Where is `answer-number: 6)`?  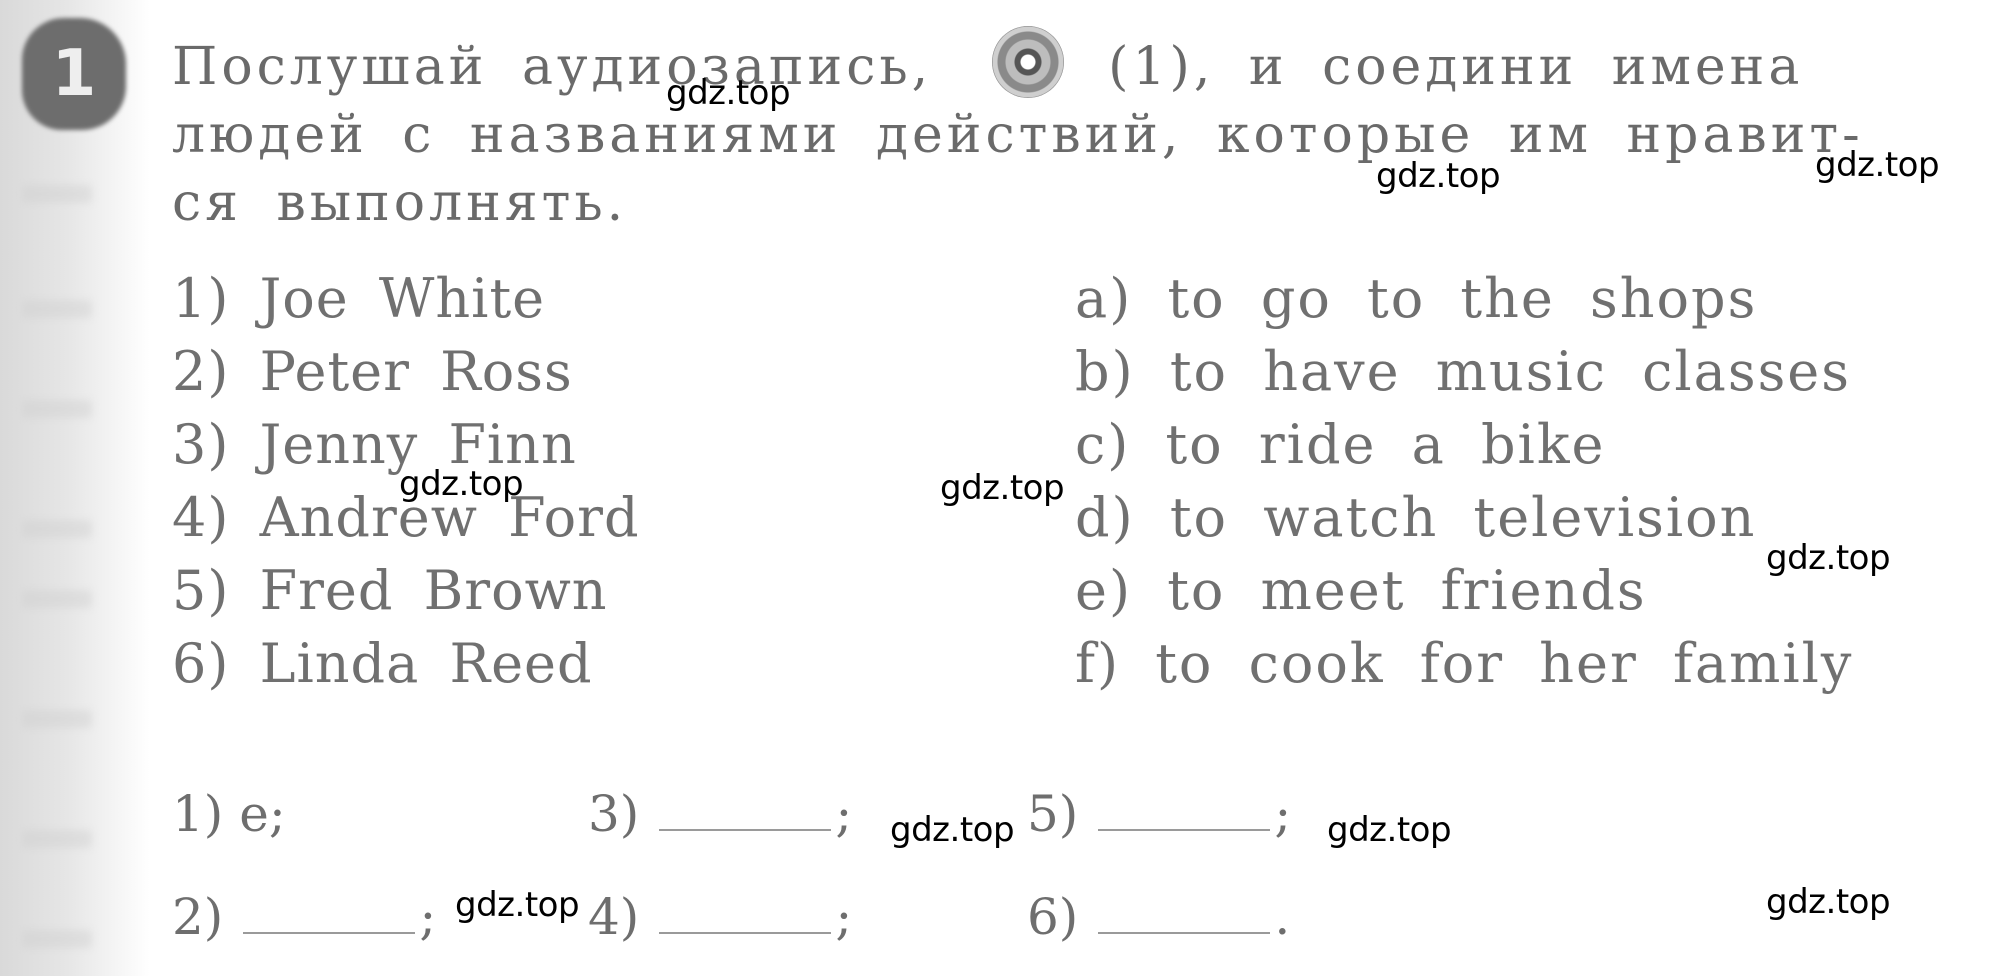 answer-number: 6) is located at coordinates (1053, 917).